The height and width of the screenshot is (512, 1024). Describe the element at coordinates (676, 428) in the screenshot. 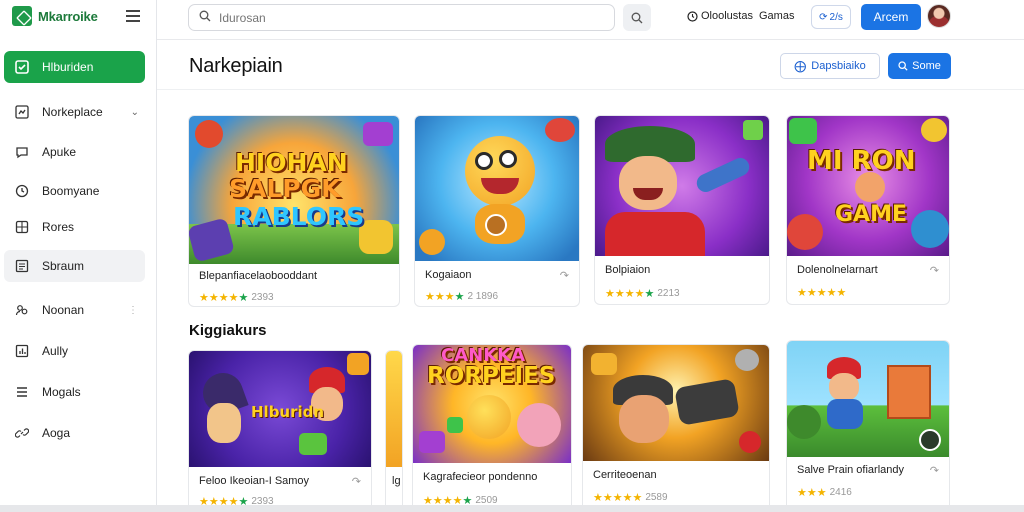

I see `game-card: Cerriteoenan ★★★★★ 2589` at that location.